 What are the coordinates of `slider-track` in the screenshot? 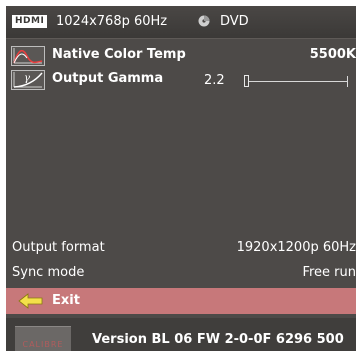 It's located at (296, 81).